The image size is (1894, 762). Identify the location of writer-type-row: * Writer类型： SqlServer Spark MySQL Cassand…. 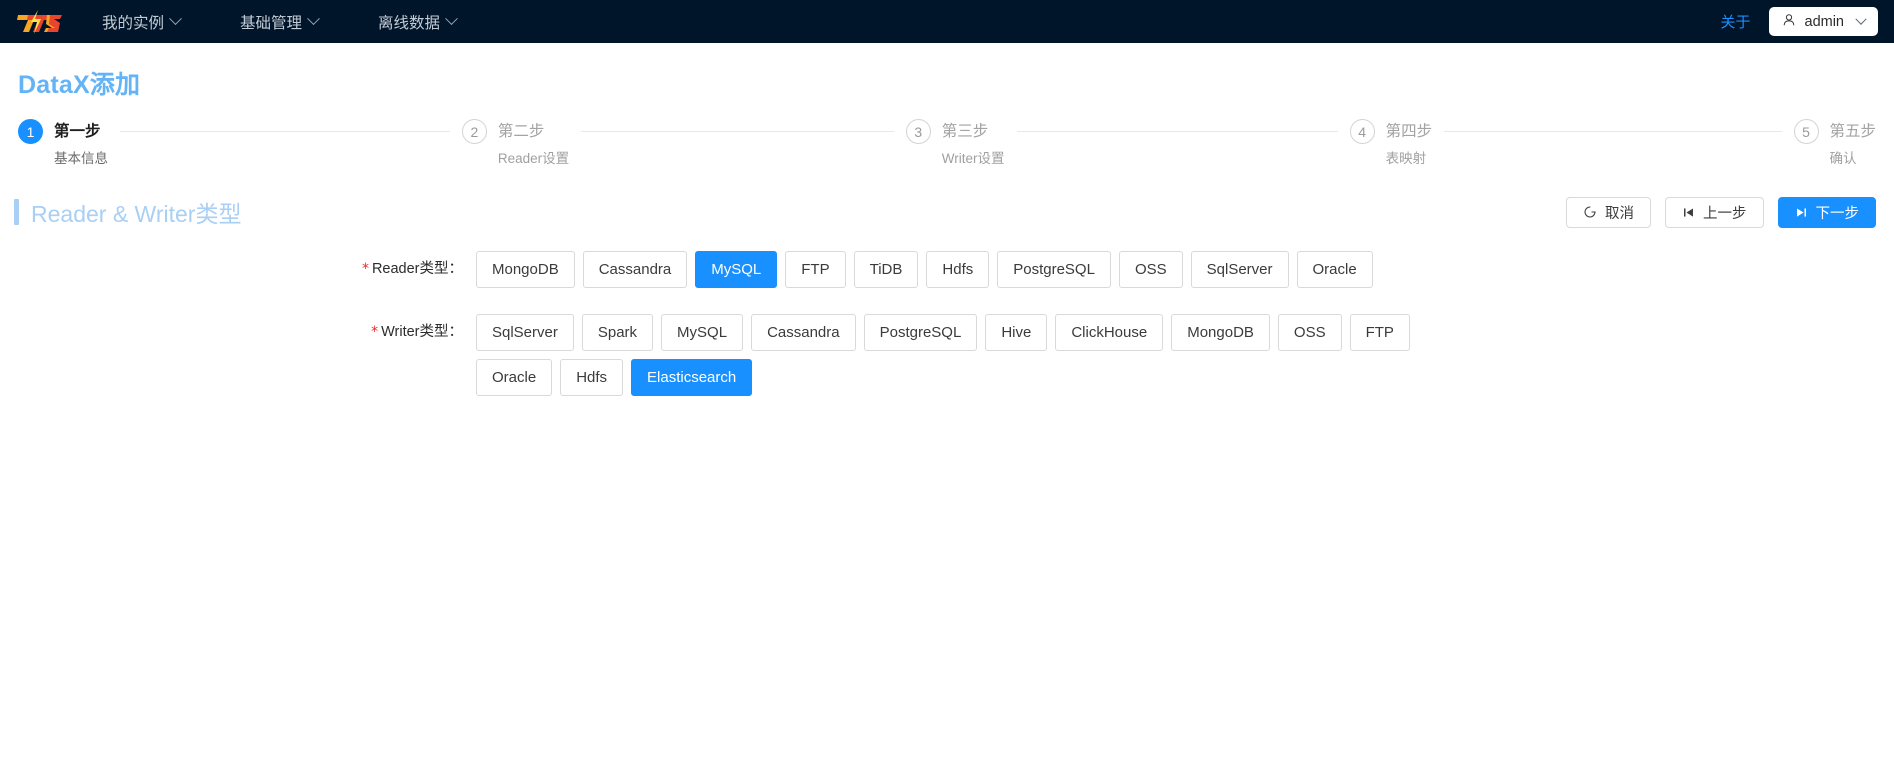
(947, 359).